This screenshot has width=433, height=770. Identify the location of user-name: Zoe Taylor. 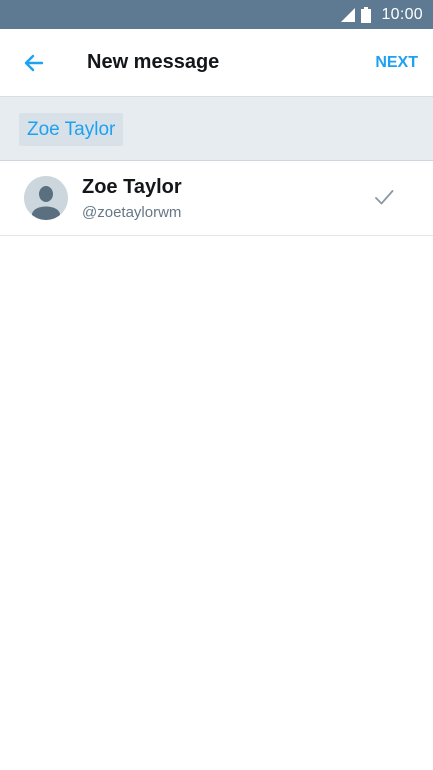
(132, 187).